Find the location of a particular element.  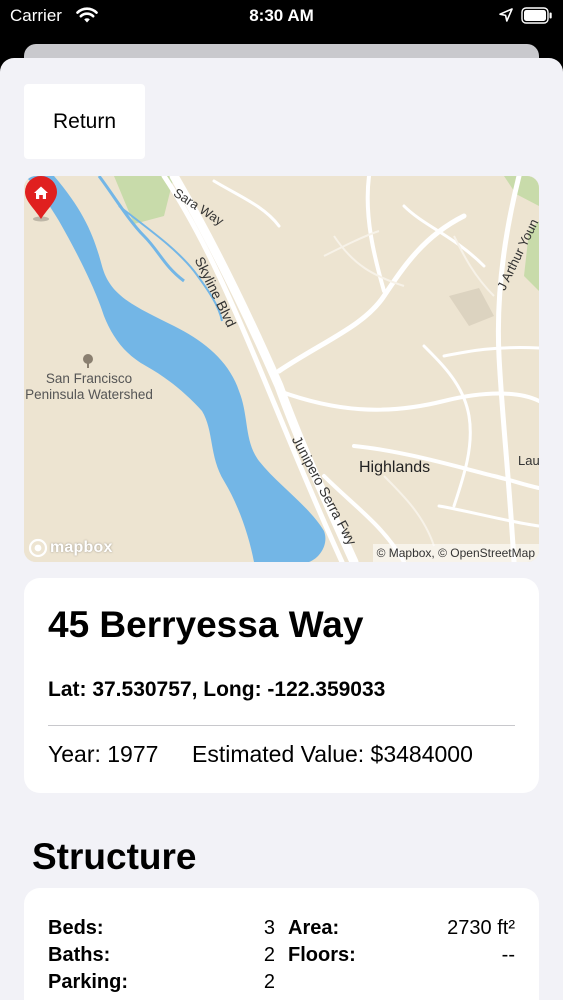

property-address: 45 Berryessa Way is located at coordinates (206, 624).